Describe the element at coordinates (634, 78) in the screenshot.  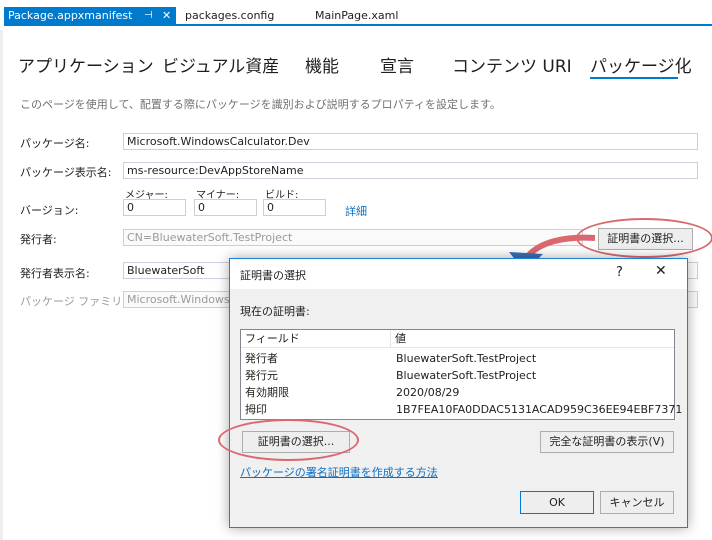
I see `selected-tab-underline` at that location.